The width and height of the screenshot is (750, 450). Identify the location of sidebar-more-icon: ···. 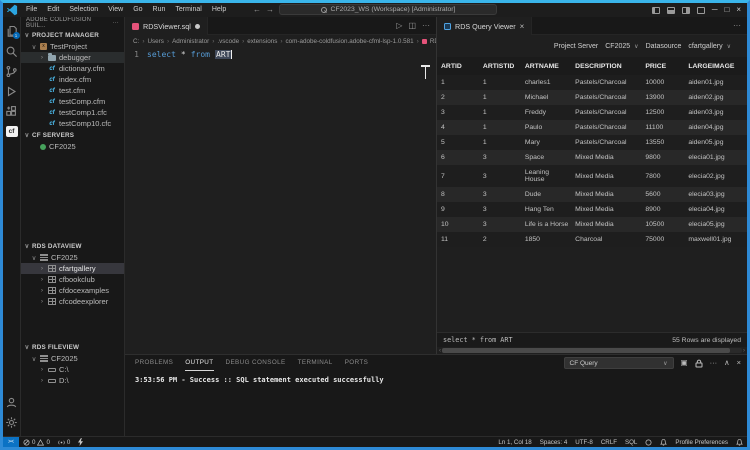
(115, 23).